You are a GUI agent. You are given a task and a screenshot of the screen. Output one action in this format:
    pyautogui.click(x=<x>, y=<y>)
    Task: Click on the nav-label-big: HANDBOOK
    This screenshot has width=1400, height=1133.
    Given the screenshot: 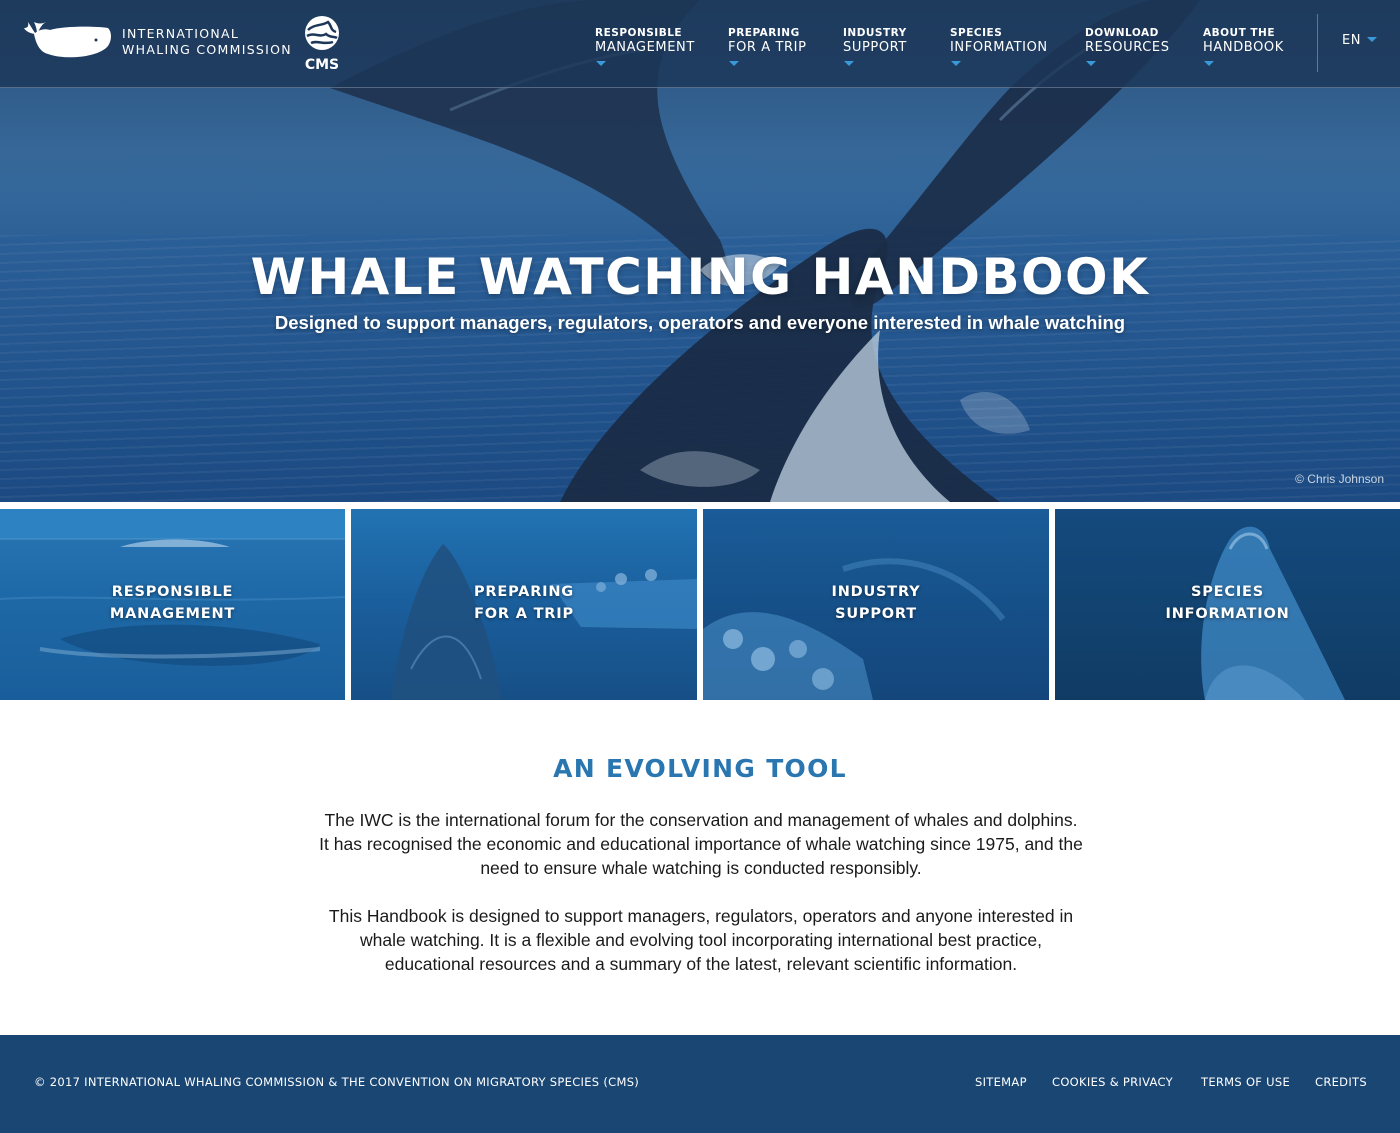 What is the action you would take?
    pyautogui.click(x=1243, y=47)
    